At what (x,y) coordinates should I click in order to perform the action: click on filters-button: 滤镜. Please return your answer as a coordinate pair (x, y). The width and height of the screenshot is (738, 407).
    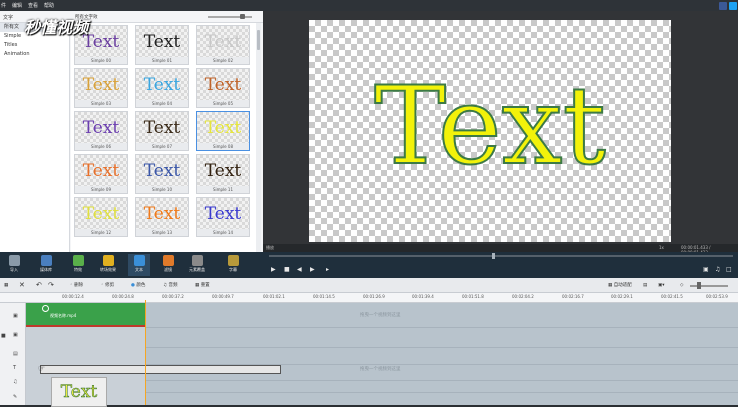
    Looking at the image, I should click on (168, 265).